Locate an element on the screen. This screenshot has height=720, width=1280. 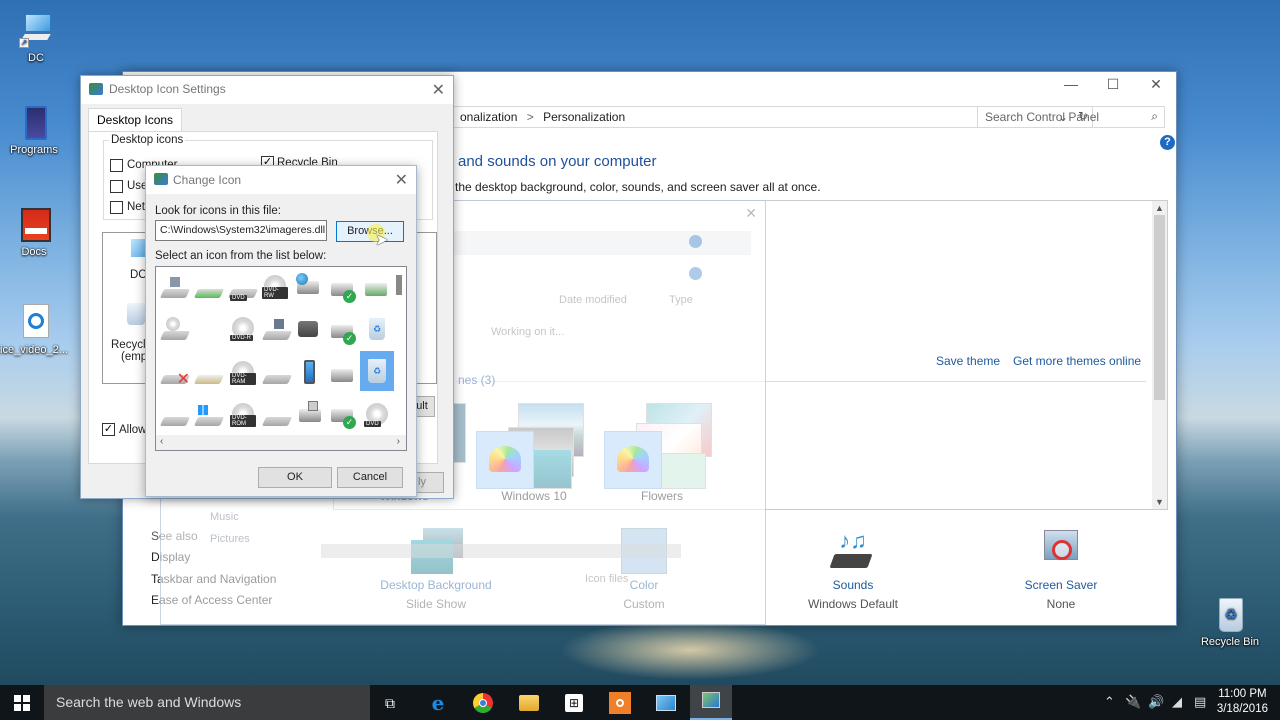
show-hidden-icons-button: ⌃ is located at coordinates (1109, 702).